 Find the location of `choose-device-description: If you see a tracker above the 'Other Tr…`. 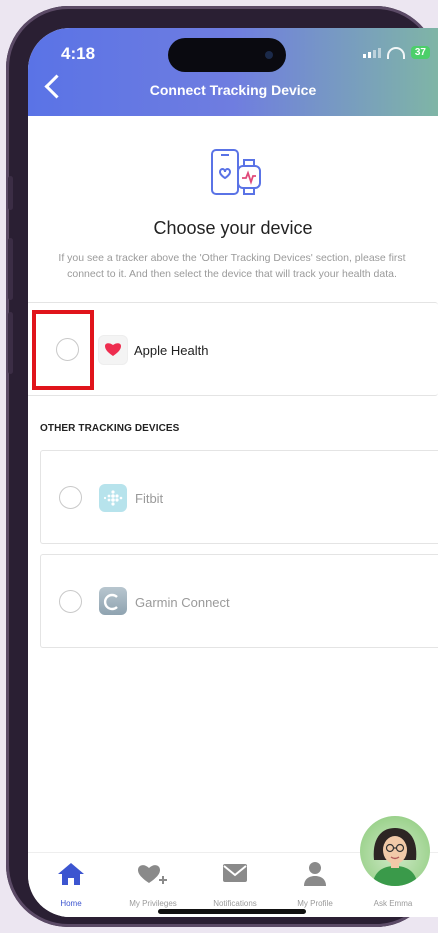

choose-device-description: If you see a tracker above the 'Other Tr… is located at coordinates (232, 266).